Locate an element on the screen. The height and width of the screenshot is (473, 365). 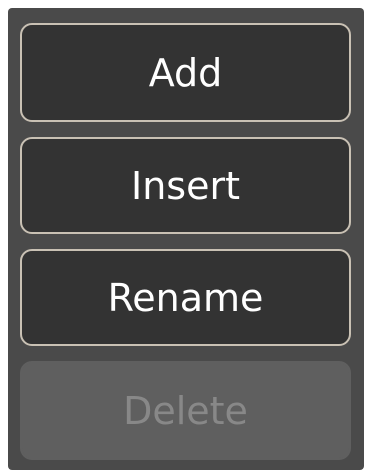
rename-button-label: Rename is located at coordinates (185, 297).